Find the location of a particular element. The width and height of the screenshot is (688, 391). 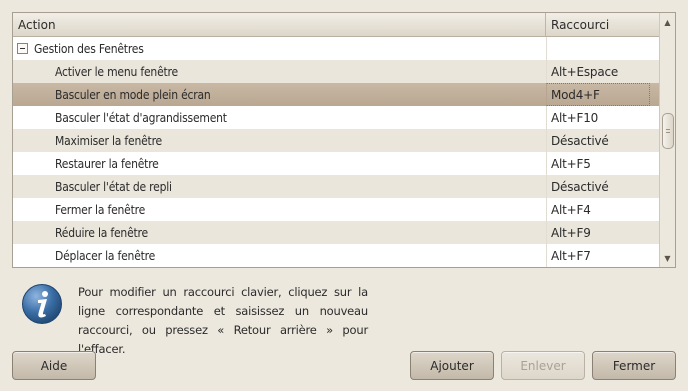

group-row-window-management: Gestion des Fenêtres is located at coordinates (336, 48).